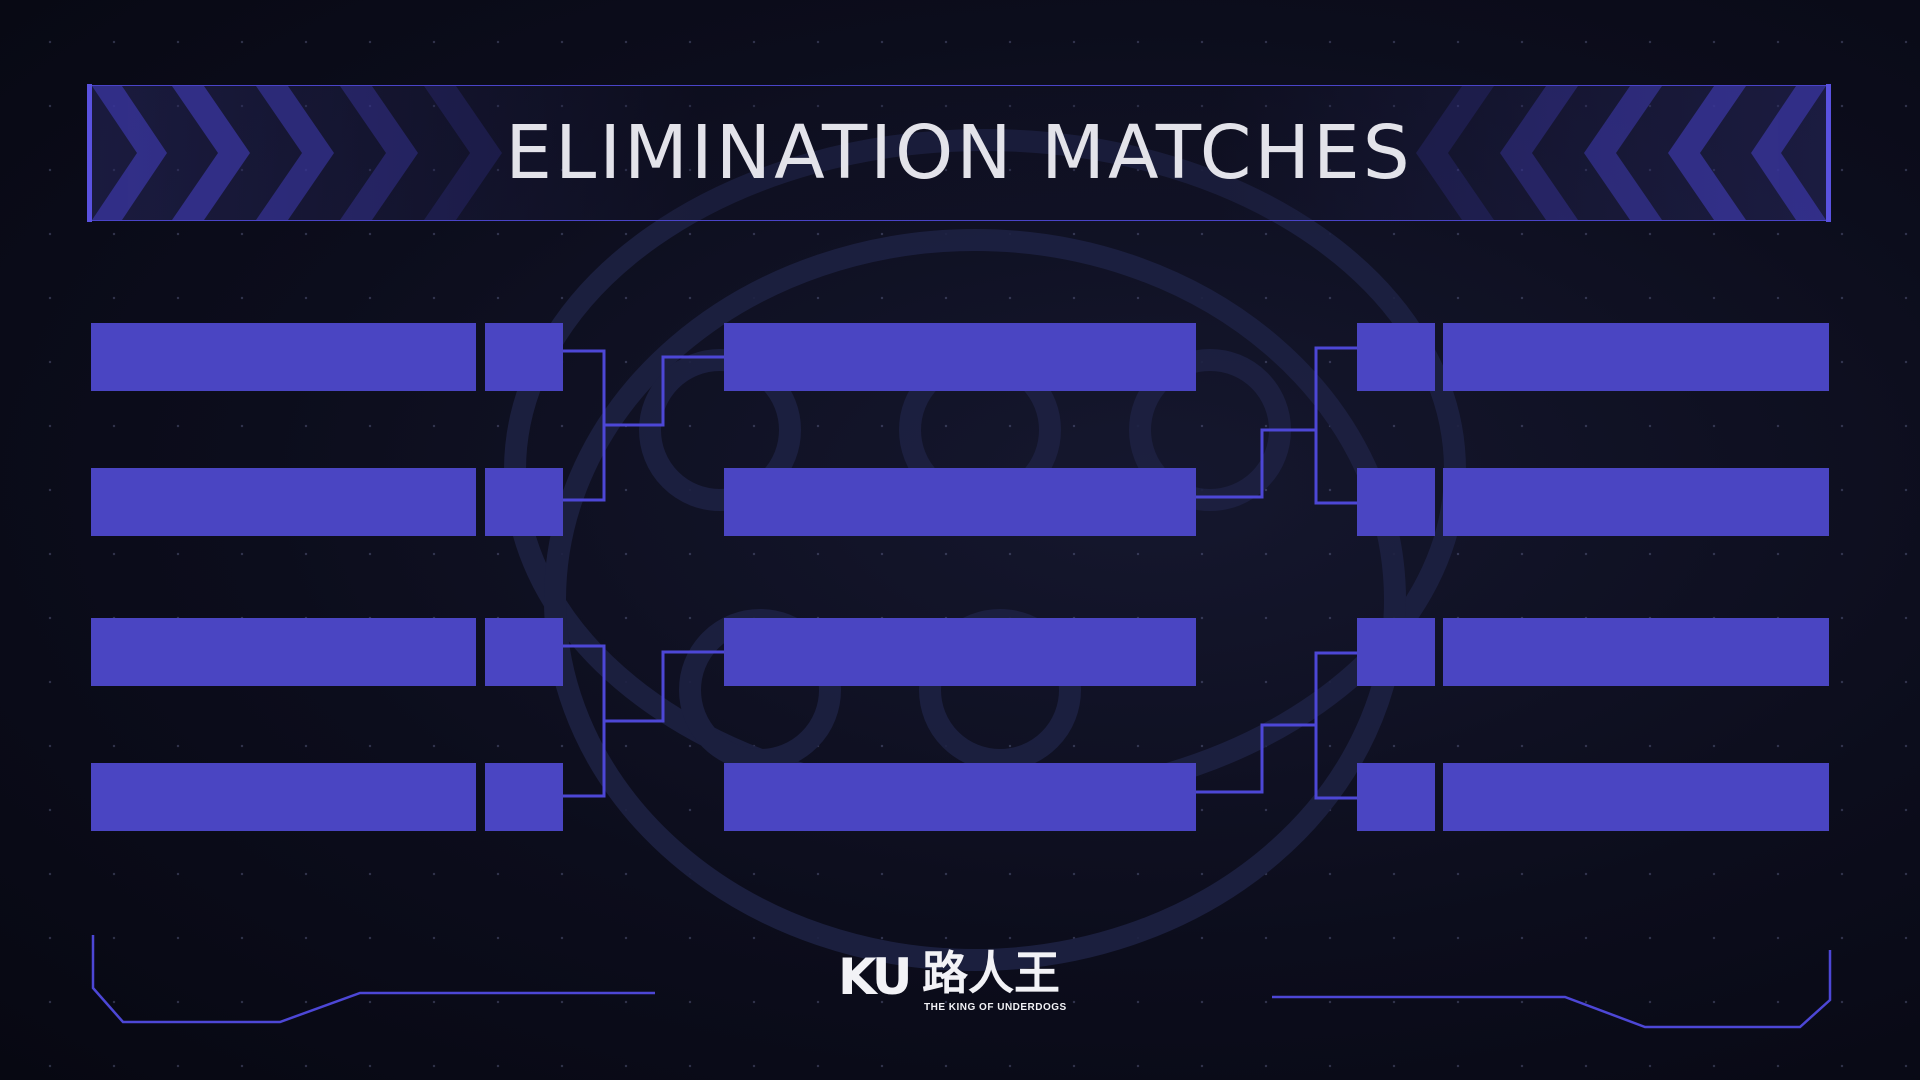 The image size is (1920, 1080). I want to click on brand-tagline: THE KING OF UNDERDOGS, so click(995, 1007).